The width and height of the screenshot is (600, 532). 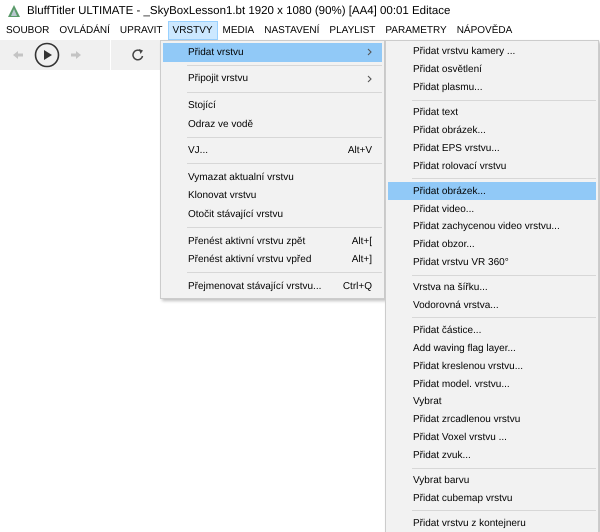 What do you see at coordinates (492, 419) in the screenshot?
I see `menu-item: Přidat zrcadlenou vrstvu` at bounding box center [492, 419].